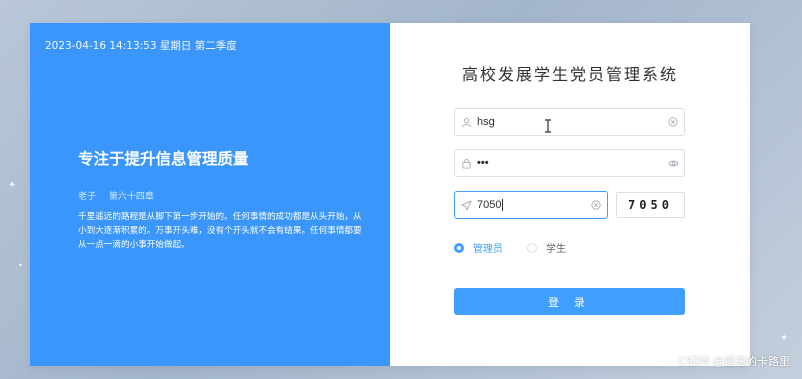 The width and height of the screenshot is (802, 379). What do you see at coordinates (466, 163) in the screenshot?
I see `lock-icon` at bounding box center [466, 163].